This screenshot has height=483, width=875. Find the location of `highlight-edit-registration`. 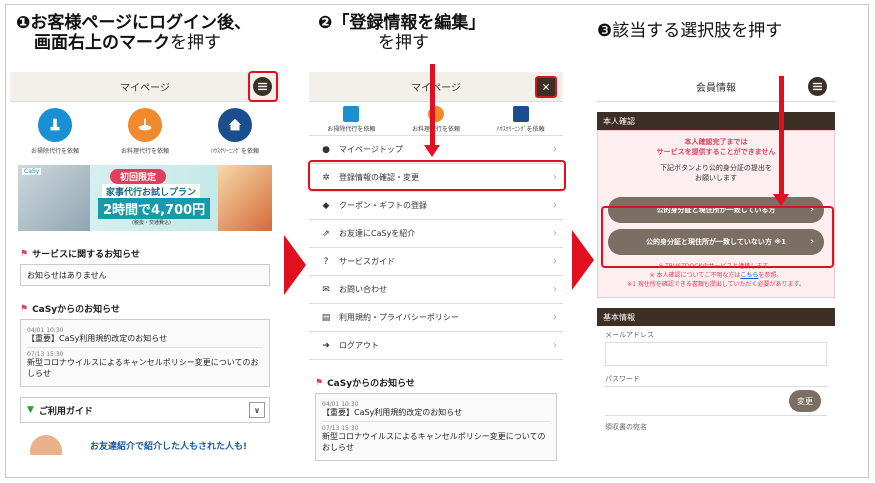

highlight-edit-registration is located at coordinates (437, 175).